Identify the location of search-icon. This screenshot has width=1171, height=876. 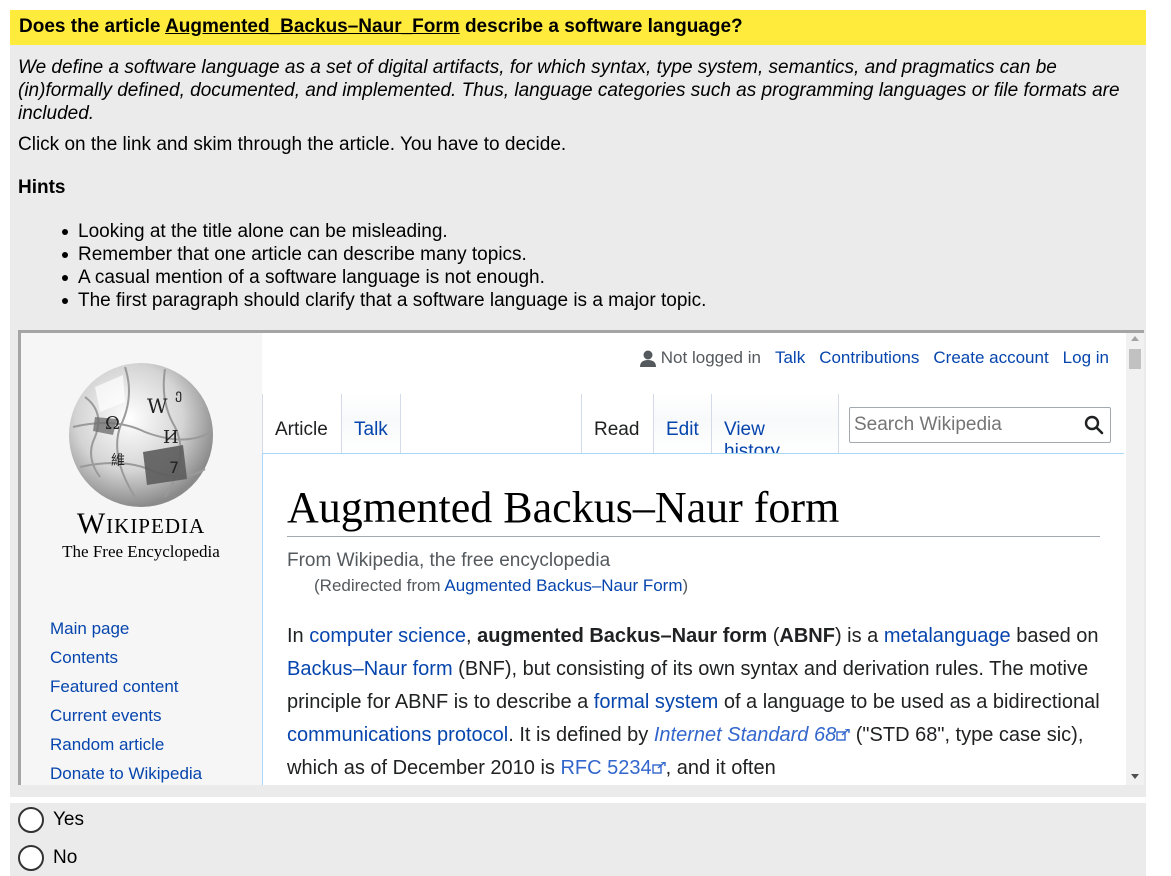
(1094, 425).